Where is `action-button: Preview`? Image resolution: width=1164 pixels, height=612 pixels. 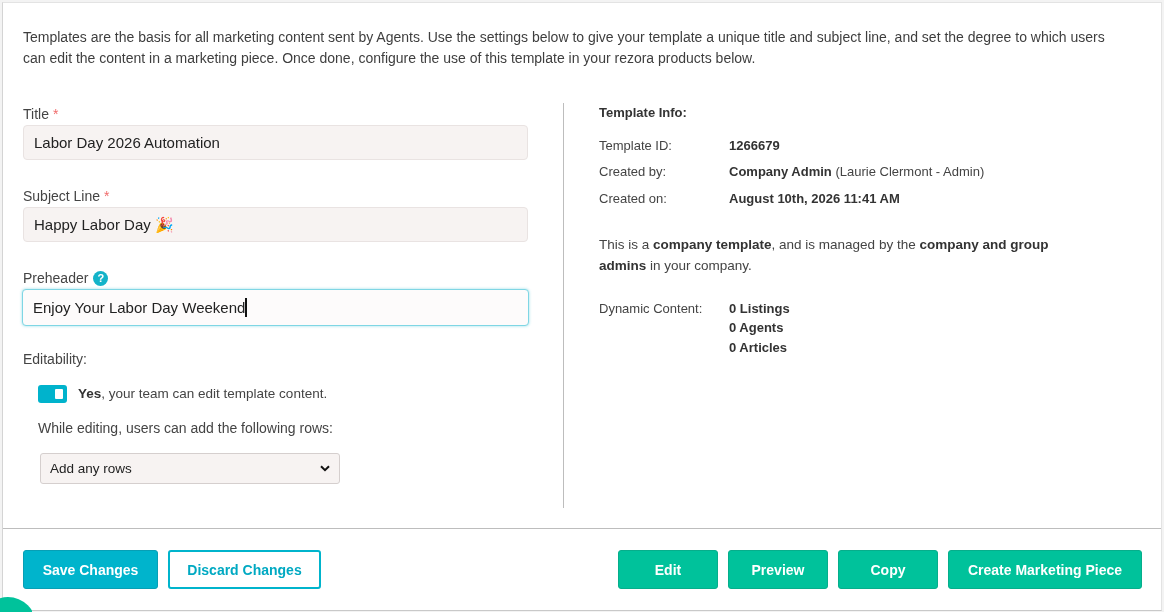 action-button: Preview is located at coordinates (778, 569).